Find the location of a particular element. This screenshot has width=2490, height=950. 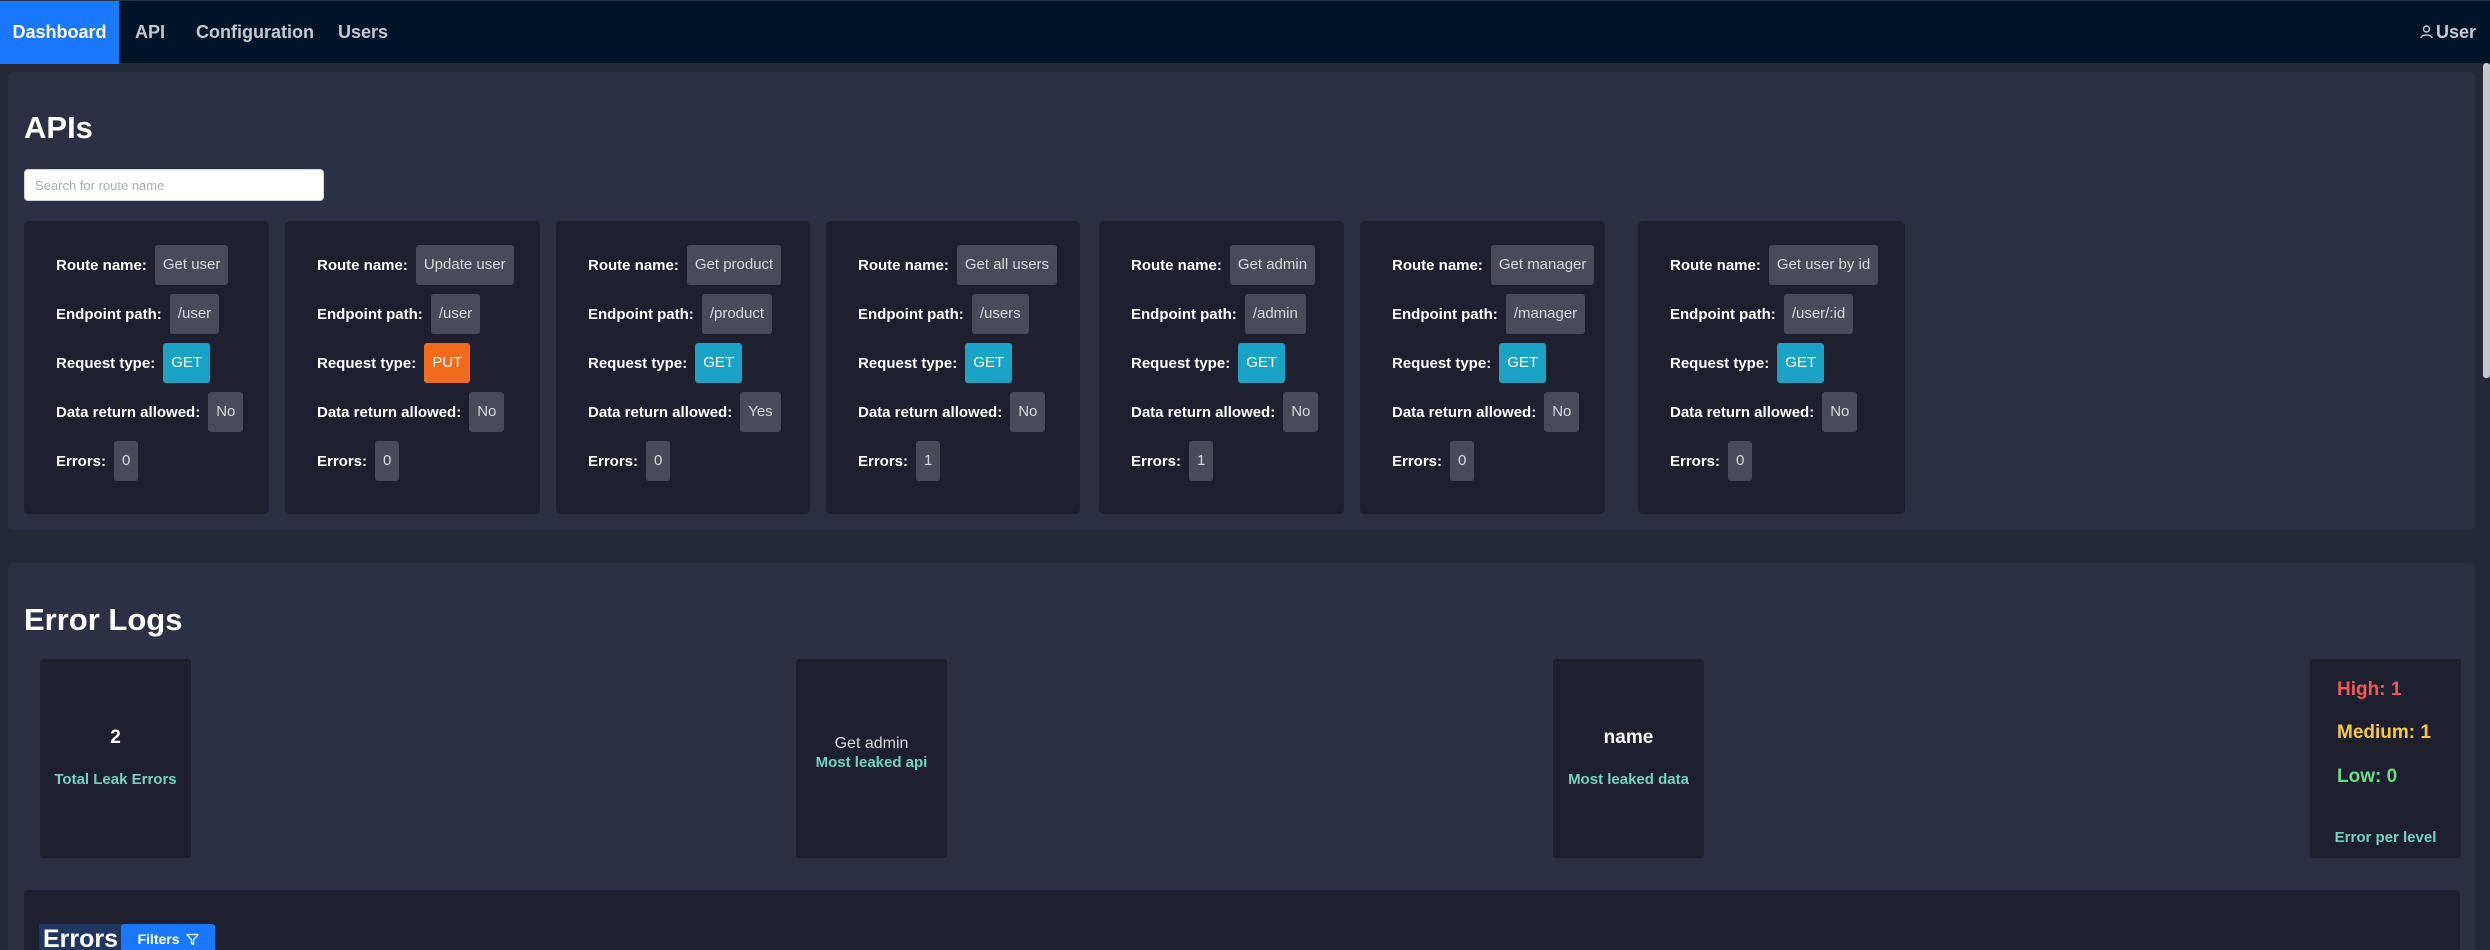

errors-row: Errors: 1 is located at coordinates (899, 461).